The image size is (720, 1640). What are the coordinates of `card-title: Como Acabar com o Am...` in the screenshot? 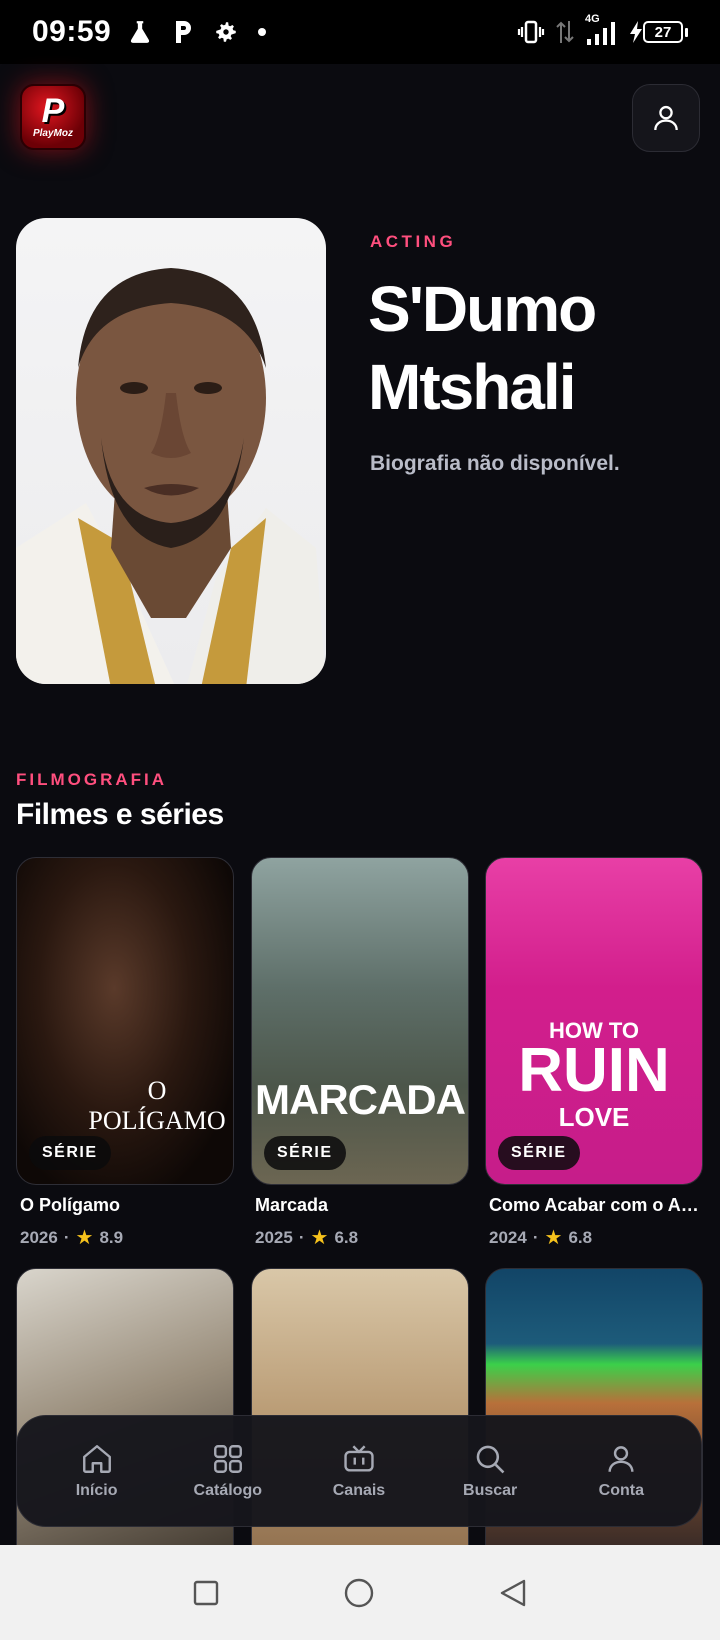 It's located at (596, 1205).